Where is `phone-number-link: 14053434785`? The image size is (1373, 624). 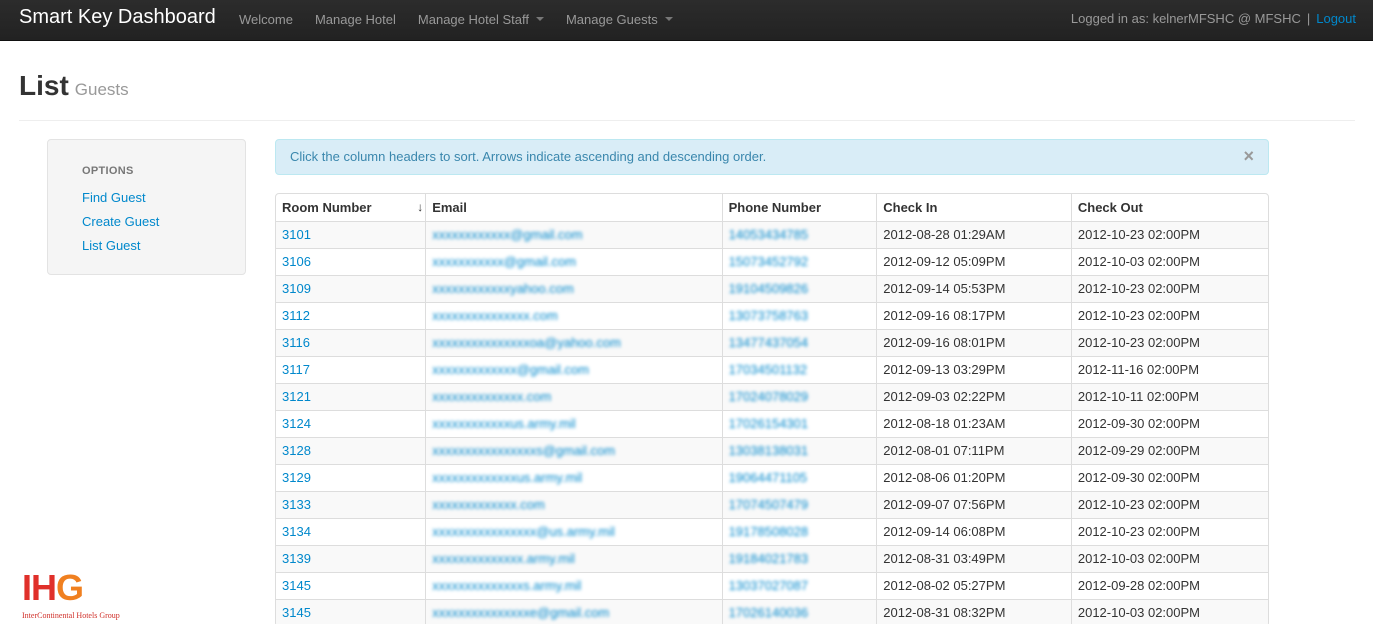
phone-number-link: 14053434785 is located at coordinates (769, 234).